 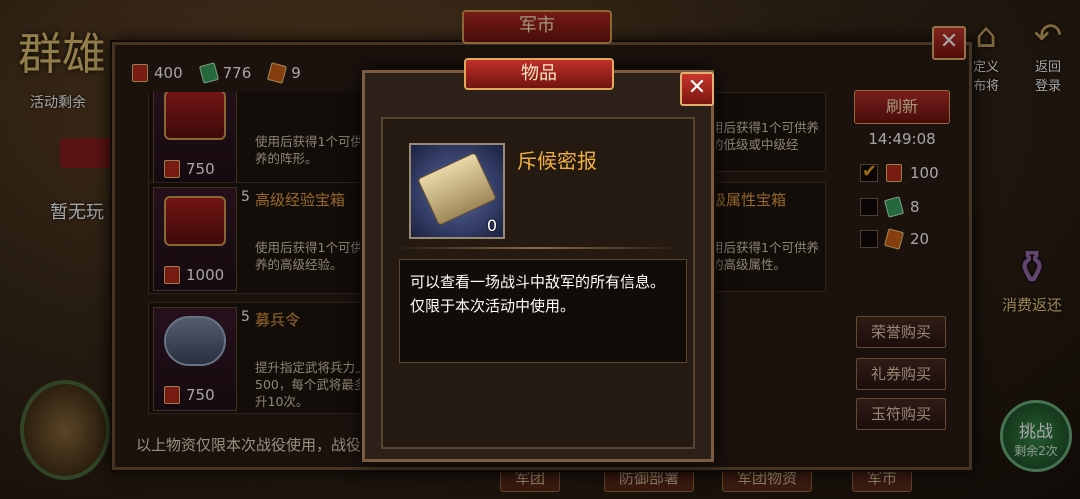 I want to click on item-detail-description: 可以查看一场战斗中敌军的所有信息。仅限于本次活动中使用。, so click(x=543, y=311).